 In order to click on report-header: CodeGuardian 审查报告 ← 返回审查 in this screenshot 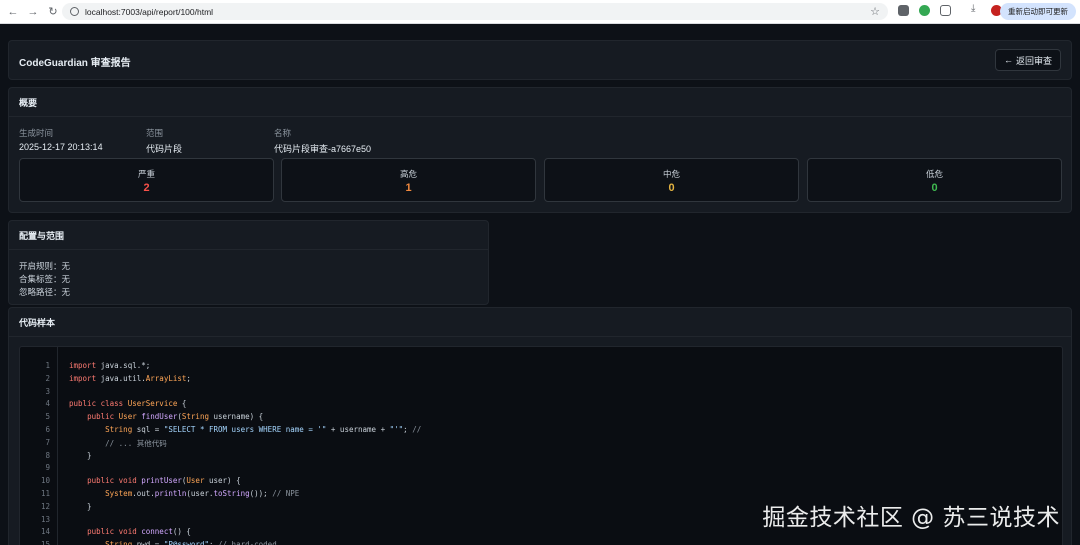, I will do `click(540, 60)`.